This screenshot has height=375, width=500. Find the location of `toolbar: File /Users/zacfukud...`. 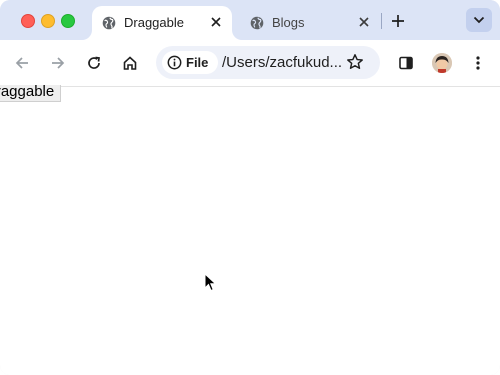

toolbar: File /Users/zacfukud... is located at coordinates (250, 63).